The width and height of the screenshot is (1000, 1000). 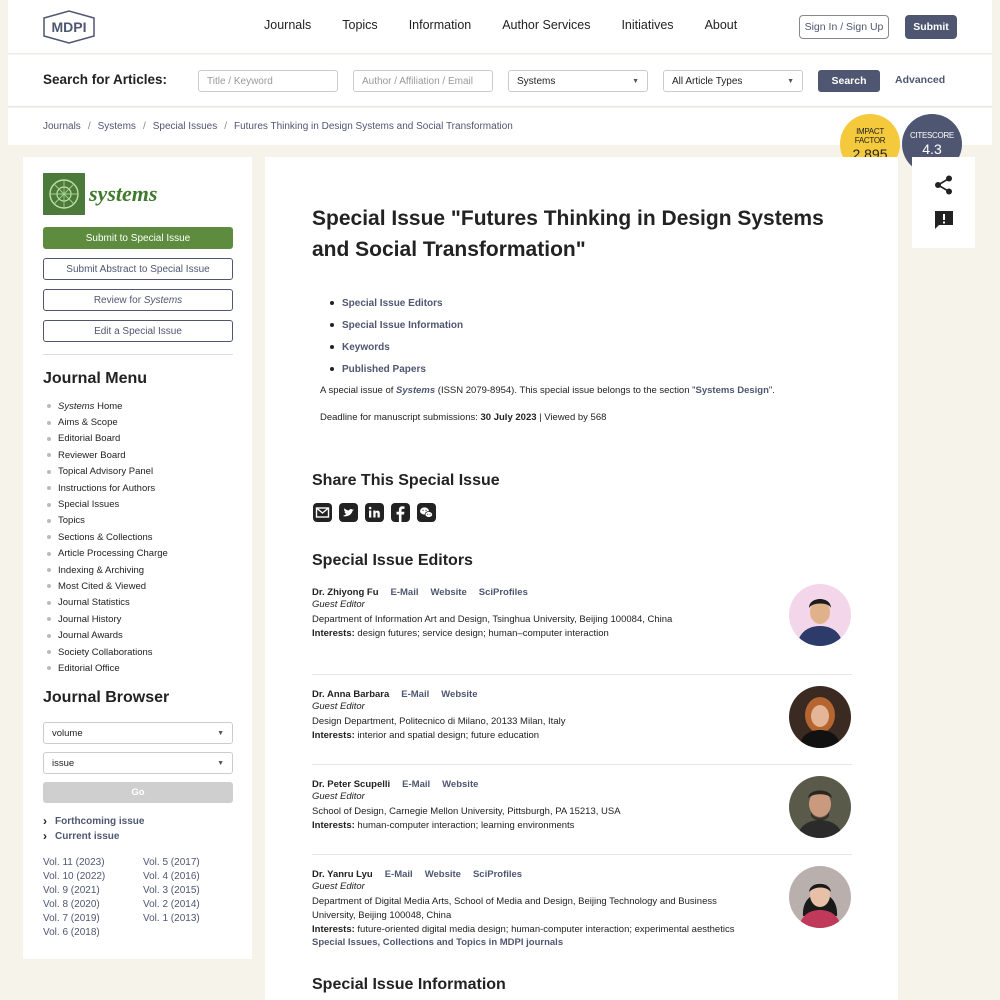 What do you see at coordinates (396, 347) in the screenshot?
I see `toc-item: Keywords` at bounding box center [396, 347].